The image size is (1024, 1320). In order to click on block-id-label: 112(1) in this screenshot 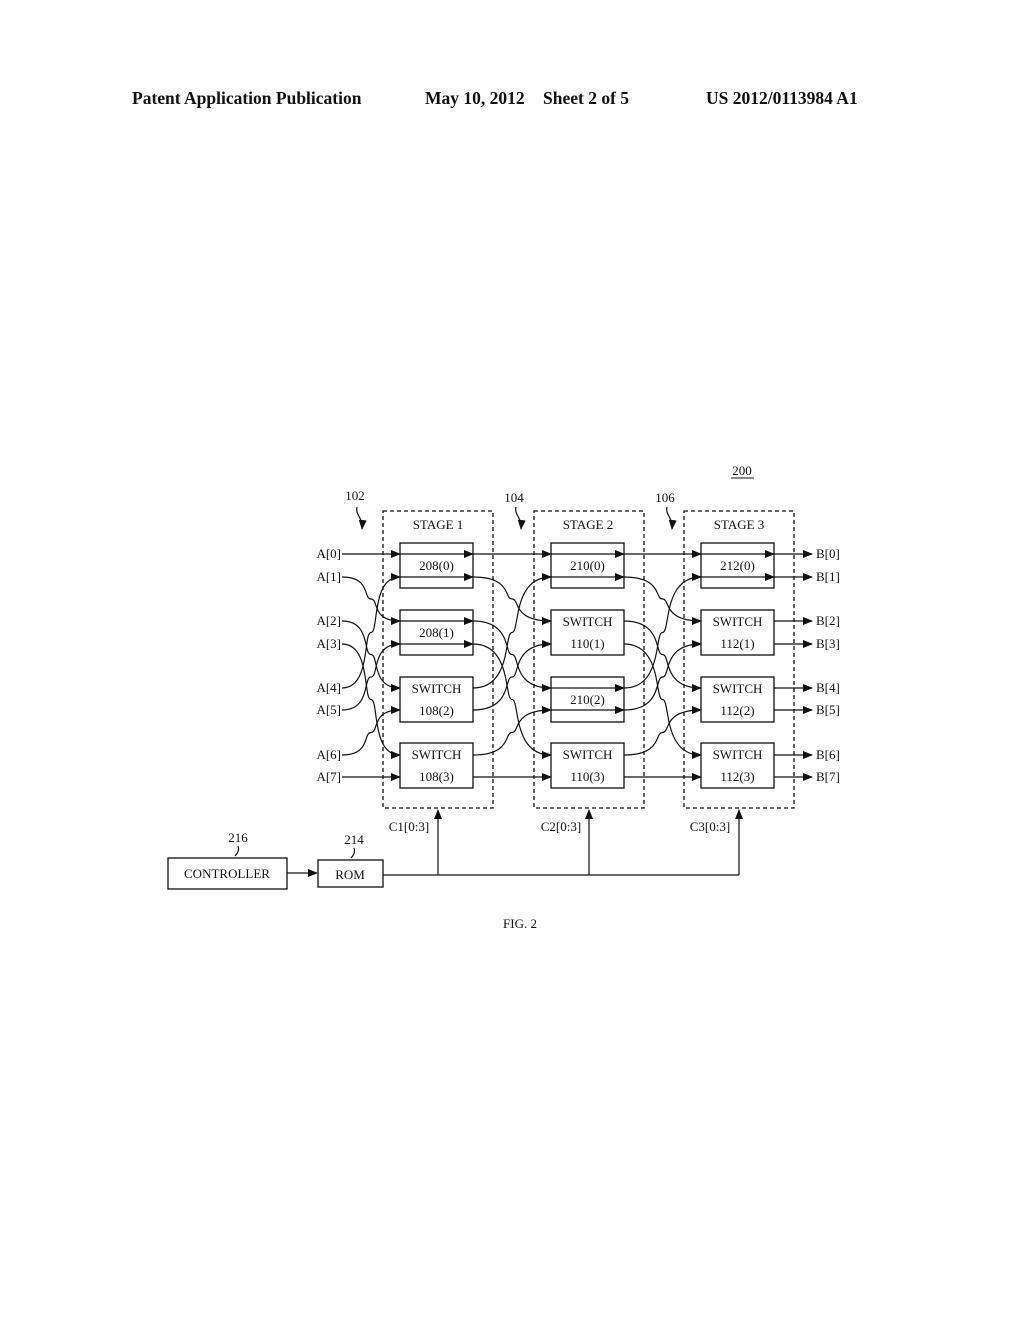, I will do `click(737, 643)`.